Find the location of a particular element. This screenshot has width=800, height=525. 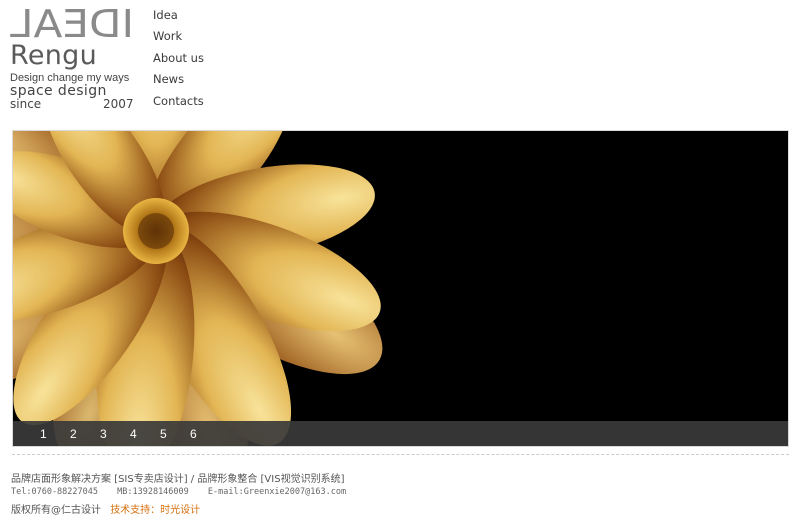

nav-link-news: News is located at coordinates (168, 79).